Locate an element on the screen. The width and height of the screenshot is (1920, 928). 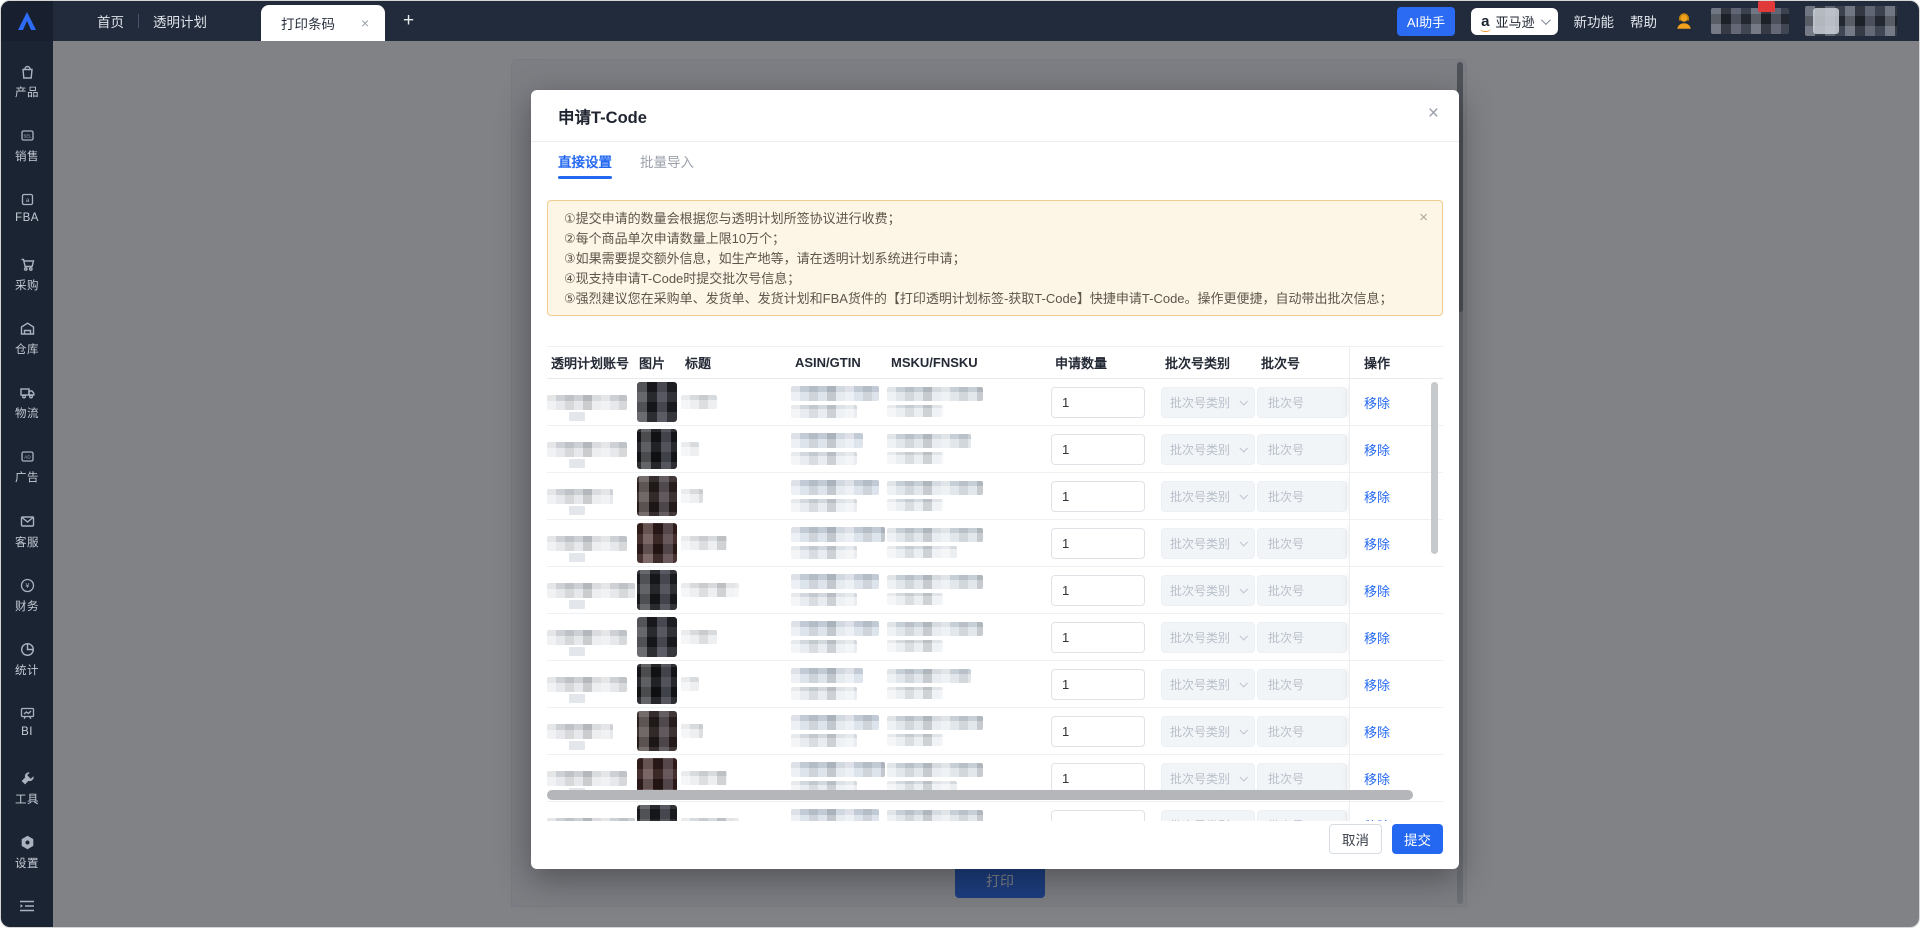
tab-direct-setup: 直接设置 is located at coordinates (585, 160).